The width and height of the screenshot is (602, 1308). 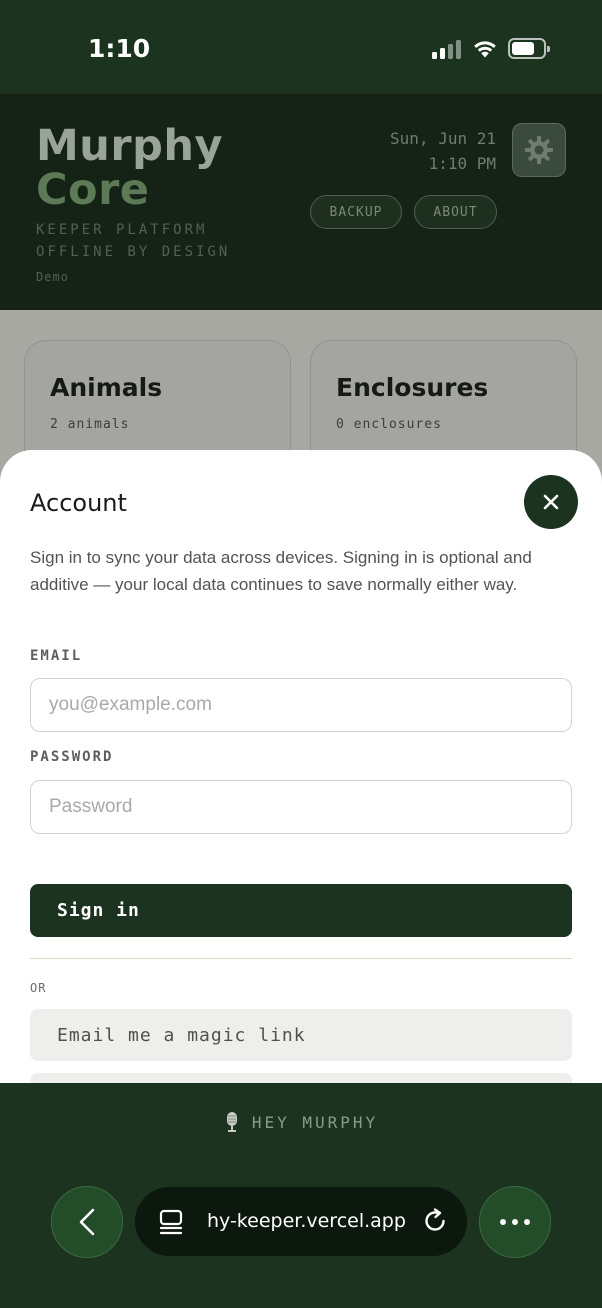 What do you see at coordinates (455, 212) in the screenshot?
I see `about-button: ABOUT` at bounding box center [455, 212].